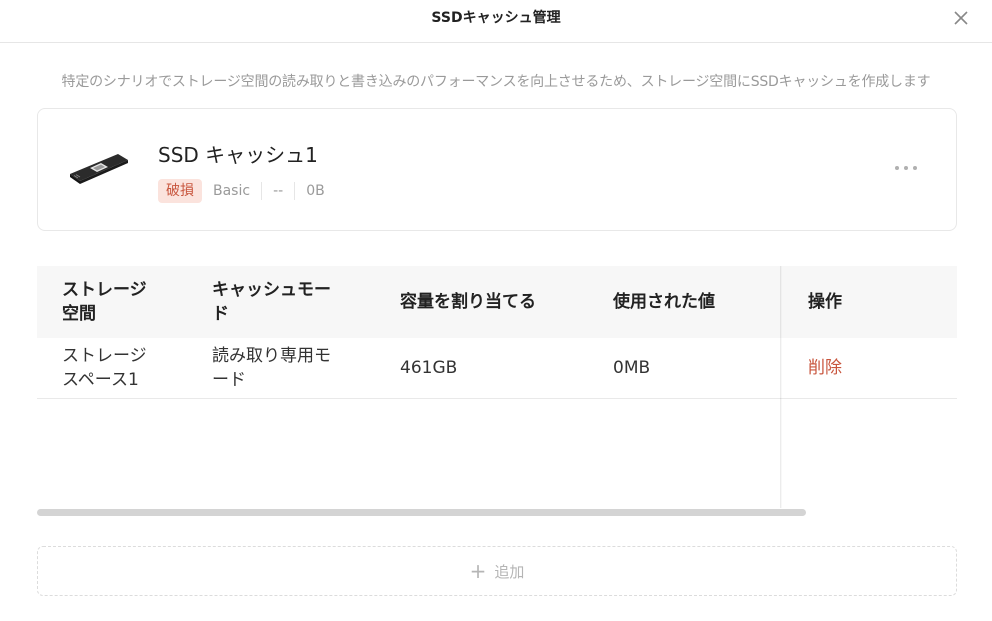 This screenshot has width=992, height=621. I want to click on dialog-header: SSDキャッシュ管理, so click(496, 21).